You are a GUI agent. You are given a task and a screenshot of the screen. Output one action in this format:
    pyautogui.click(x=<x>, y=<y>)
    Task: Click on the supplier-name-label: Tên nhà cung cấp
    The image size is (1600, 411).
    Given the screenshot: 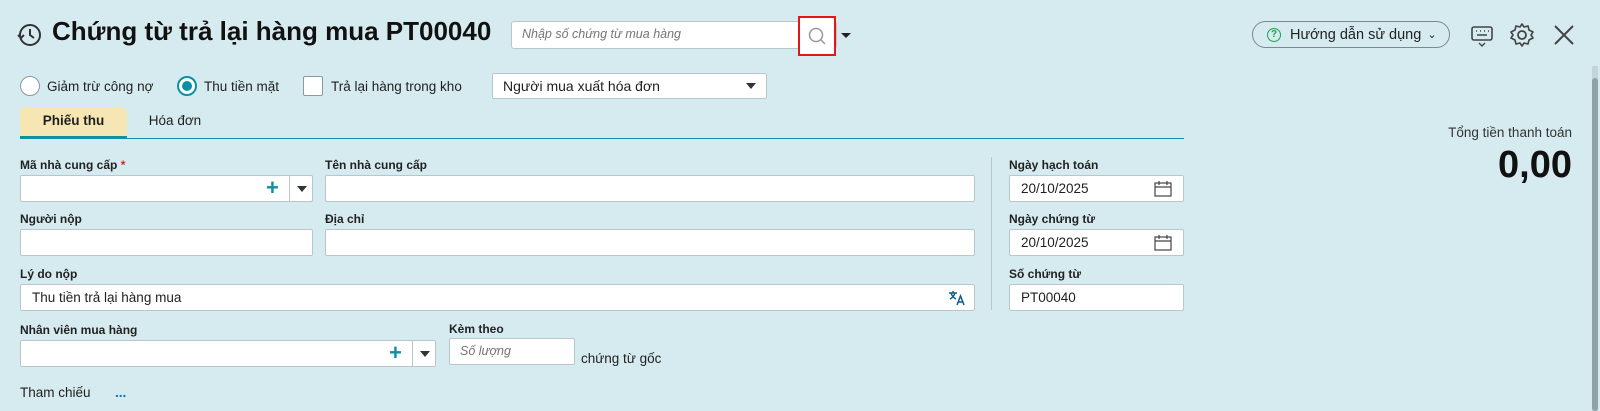 What is the action you would take?
    pyautogui.click(x=376, y=165)
    